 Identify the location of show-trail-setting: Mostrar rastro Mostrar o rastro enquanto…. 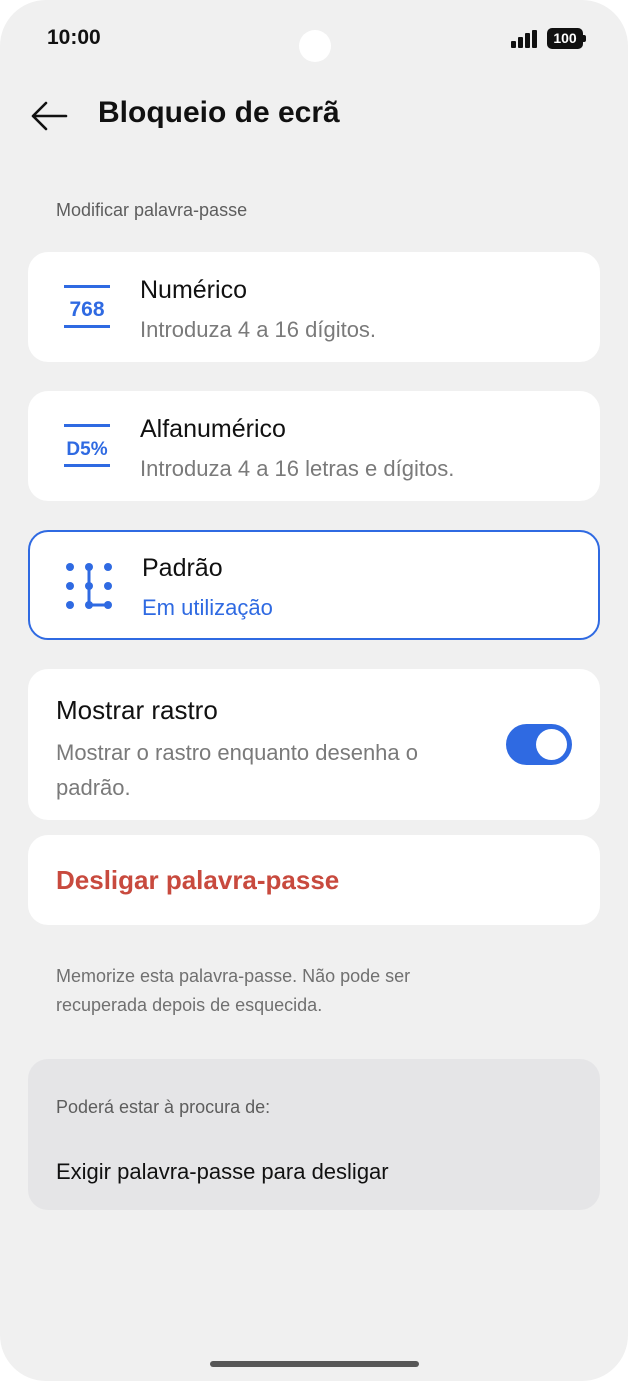
(314, 744).